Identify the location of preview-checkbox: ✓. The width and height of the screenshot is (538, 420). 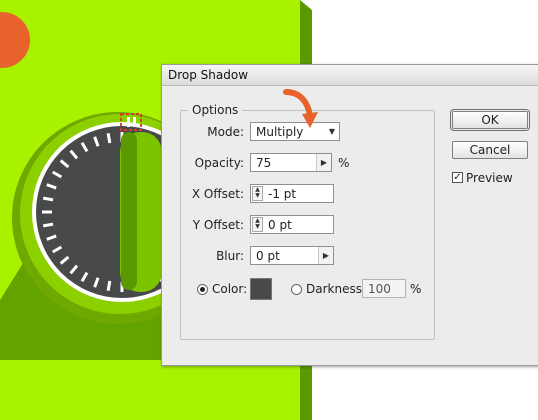
(457, 177).